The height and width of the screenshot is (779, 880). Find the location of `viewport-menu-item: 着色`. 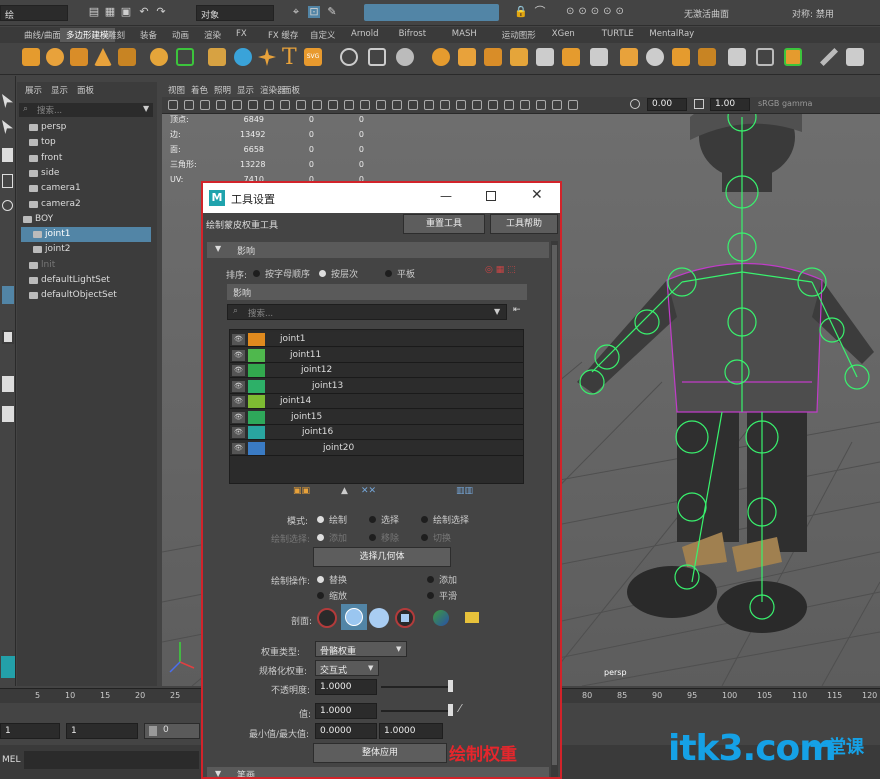

viewport-menu-item: 着色 is located at coordinates (199, 90).